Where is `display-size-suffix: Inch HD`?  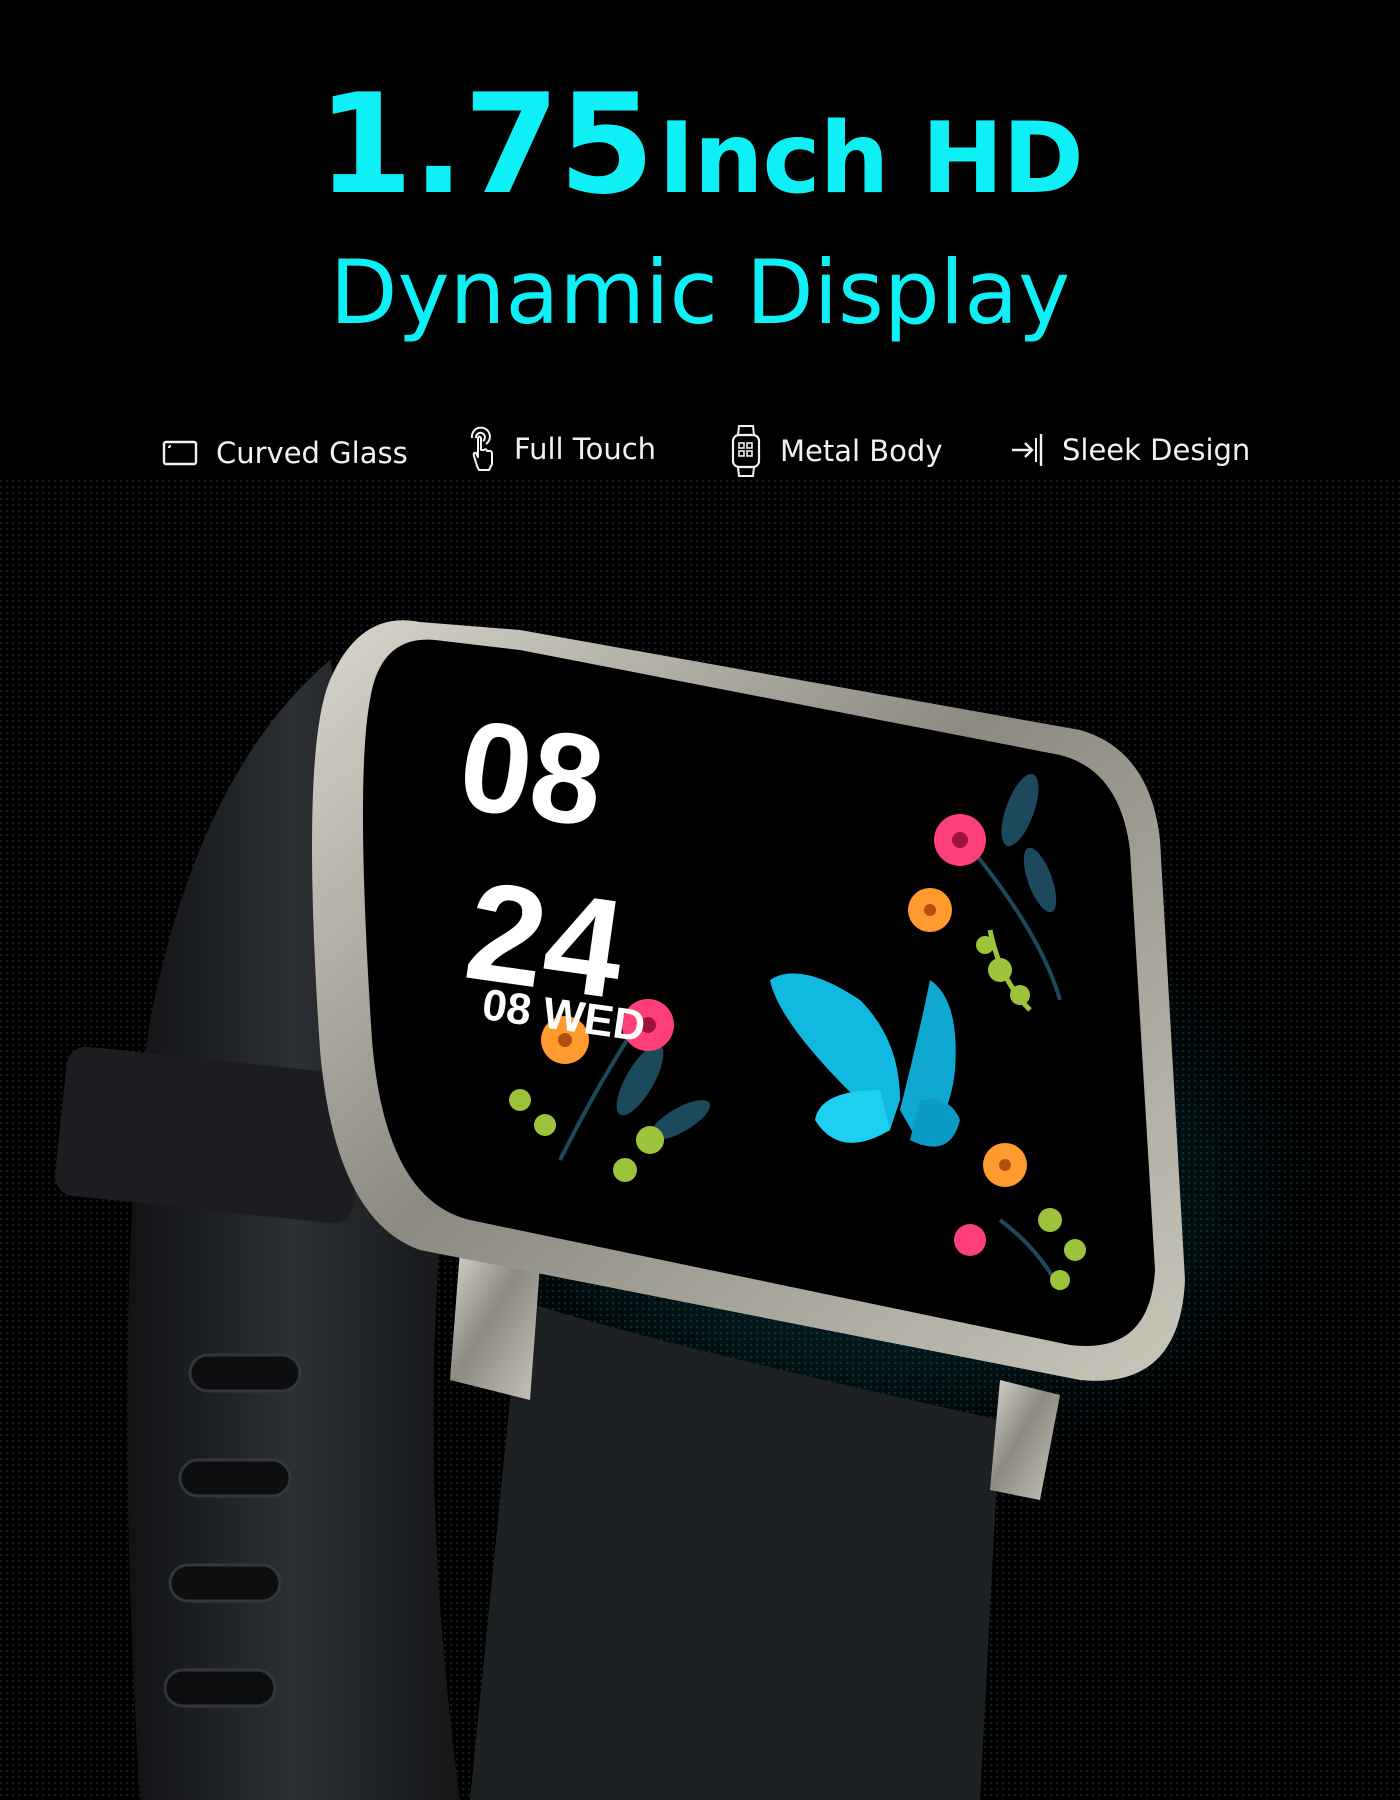
display-size-suffix: Inch HD is located at coordinates (871, 159).